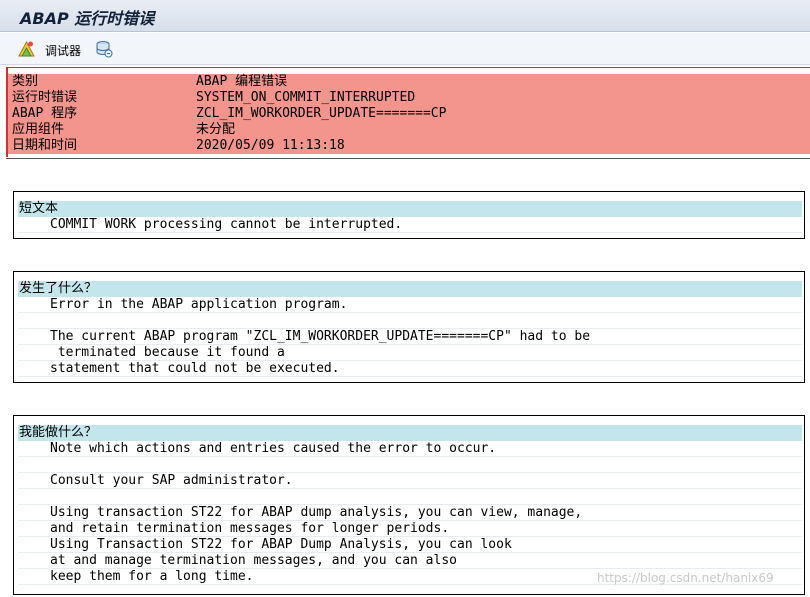  I want to click on header-row-component: 应用组件 未分配, so click(409, 130).